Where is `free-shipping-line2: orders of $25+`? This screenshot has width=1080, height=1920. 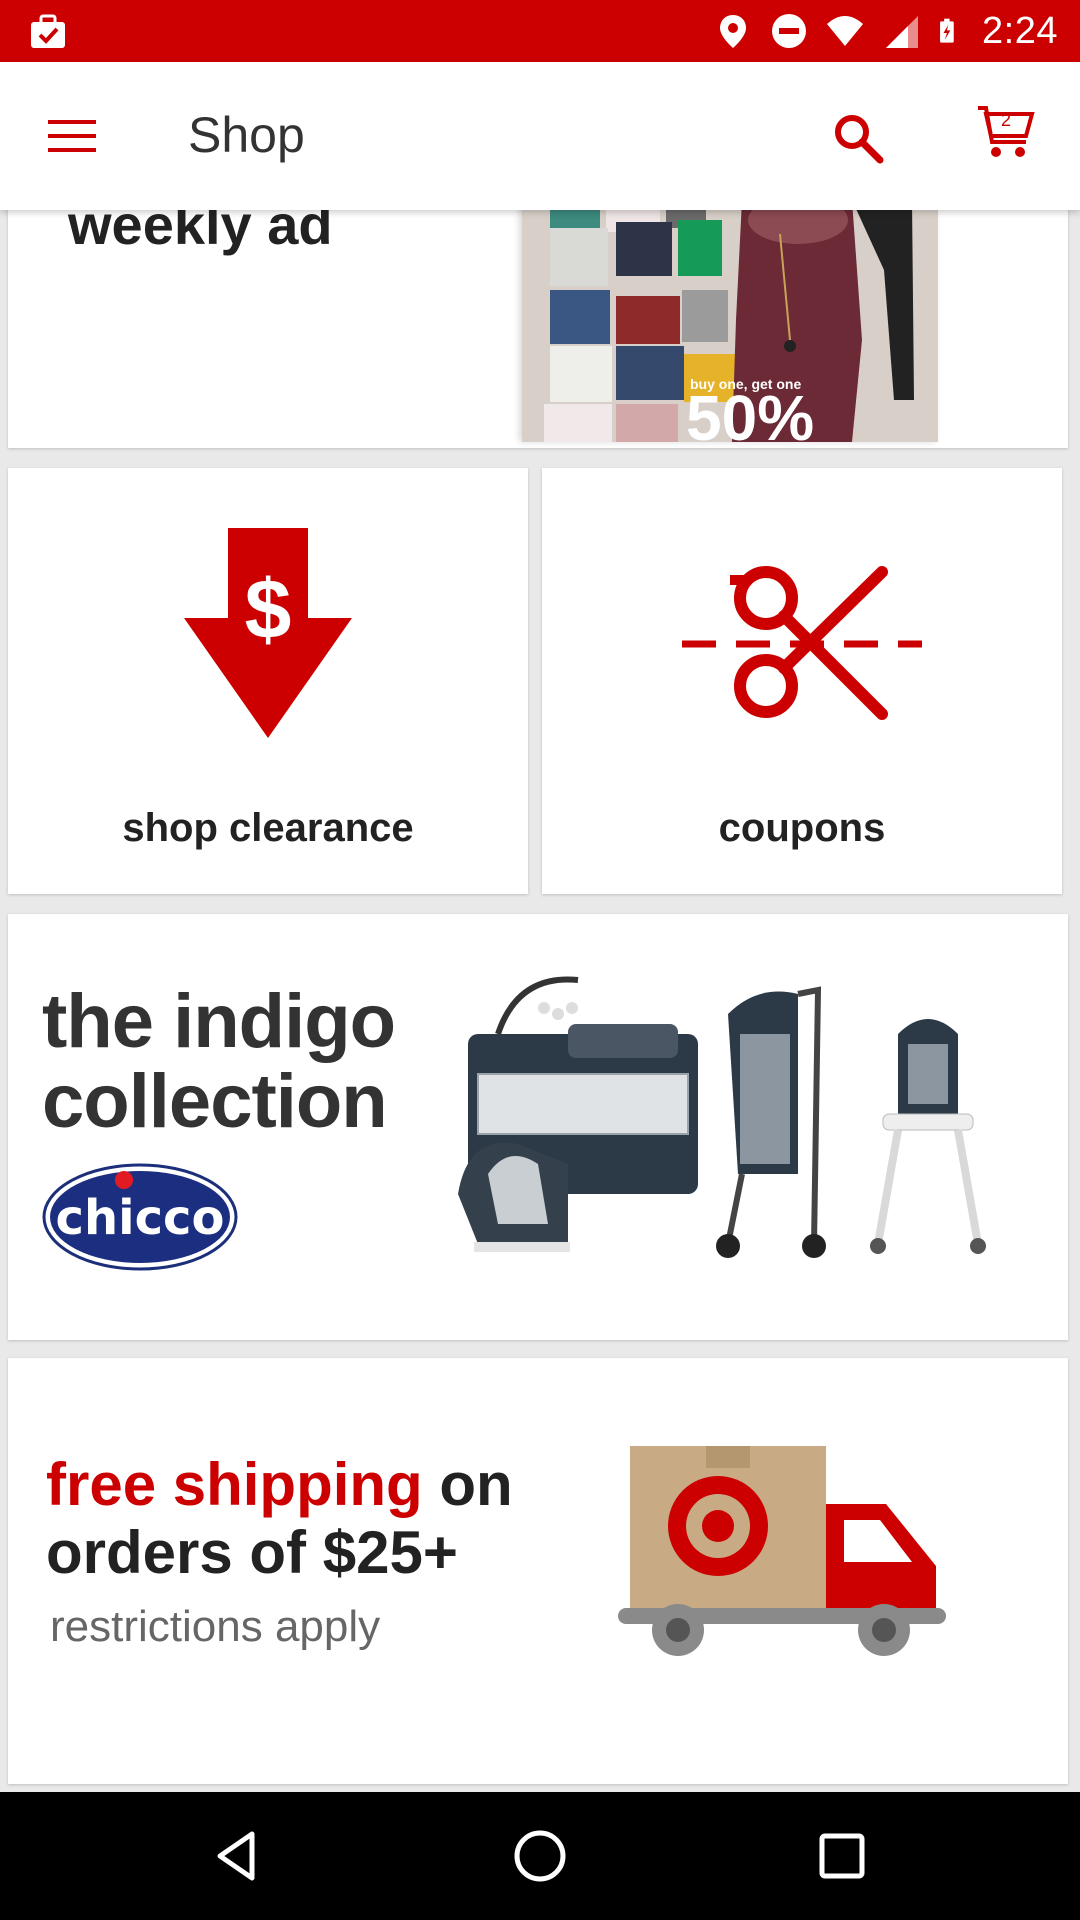 free-shipping-line2: orders of $25+ is located at coordinates (252, 1552).